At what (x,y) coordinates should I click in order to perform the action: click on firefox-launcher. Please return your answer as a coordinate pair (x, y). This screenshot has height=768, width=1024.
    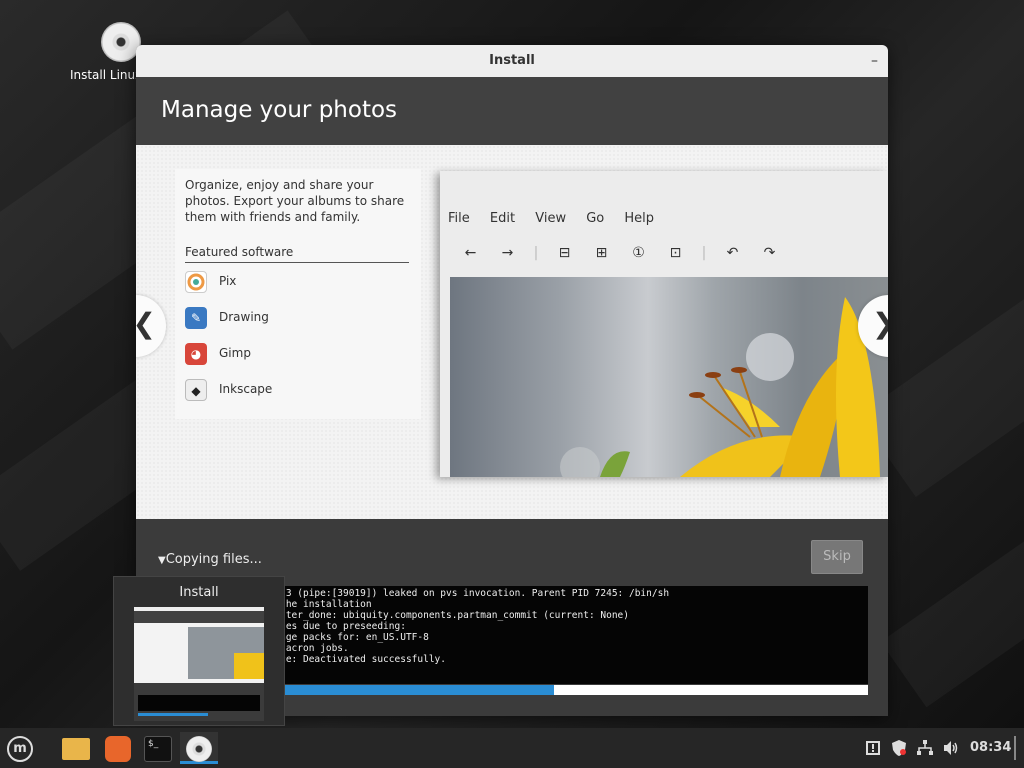
    Looking at the image, I should click on (118, 748).